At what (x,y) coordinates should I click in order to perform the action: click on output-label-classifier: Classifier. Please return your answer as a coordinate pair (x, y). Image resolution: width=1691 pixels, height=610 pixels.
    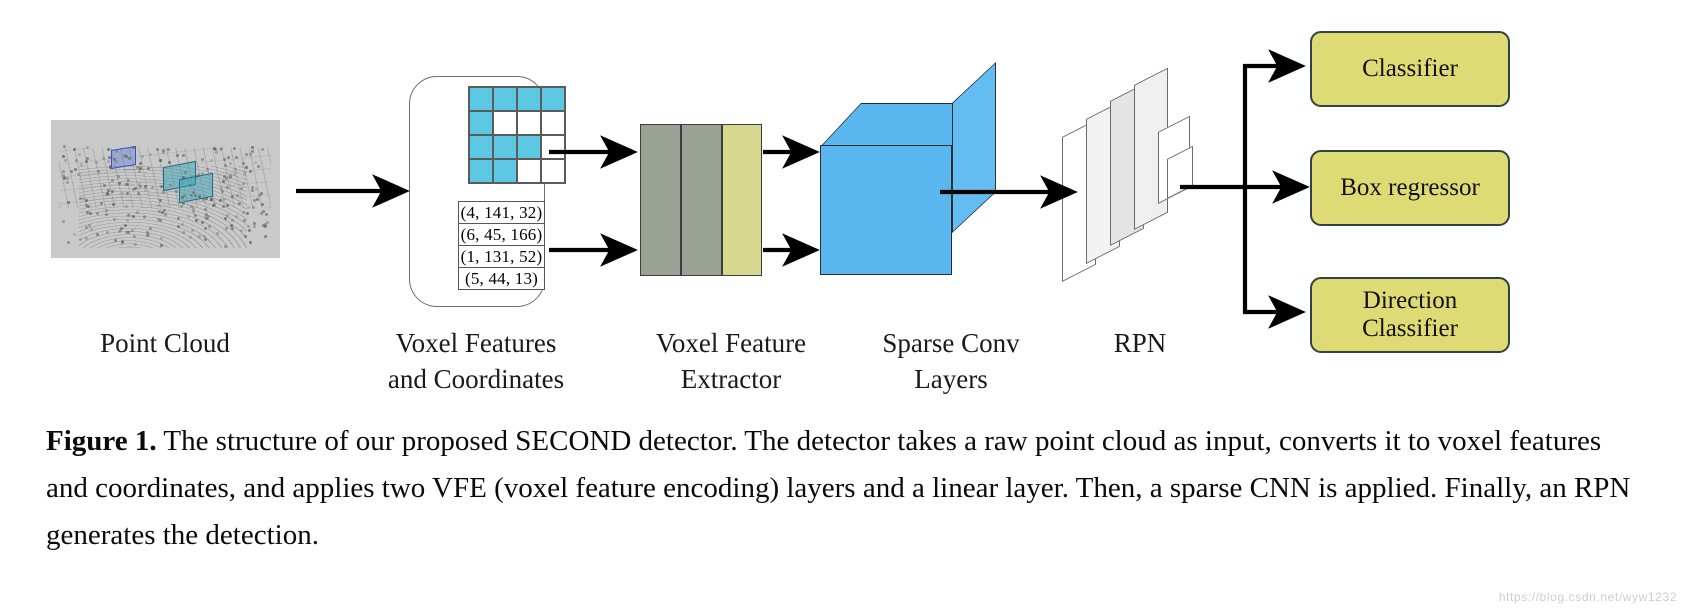
    Looking at the image, I should click on (1410, 68).